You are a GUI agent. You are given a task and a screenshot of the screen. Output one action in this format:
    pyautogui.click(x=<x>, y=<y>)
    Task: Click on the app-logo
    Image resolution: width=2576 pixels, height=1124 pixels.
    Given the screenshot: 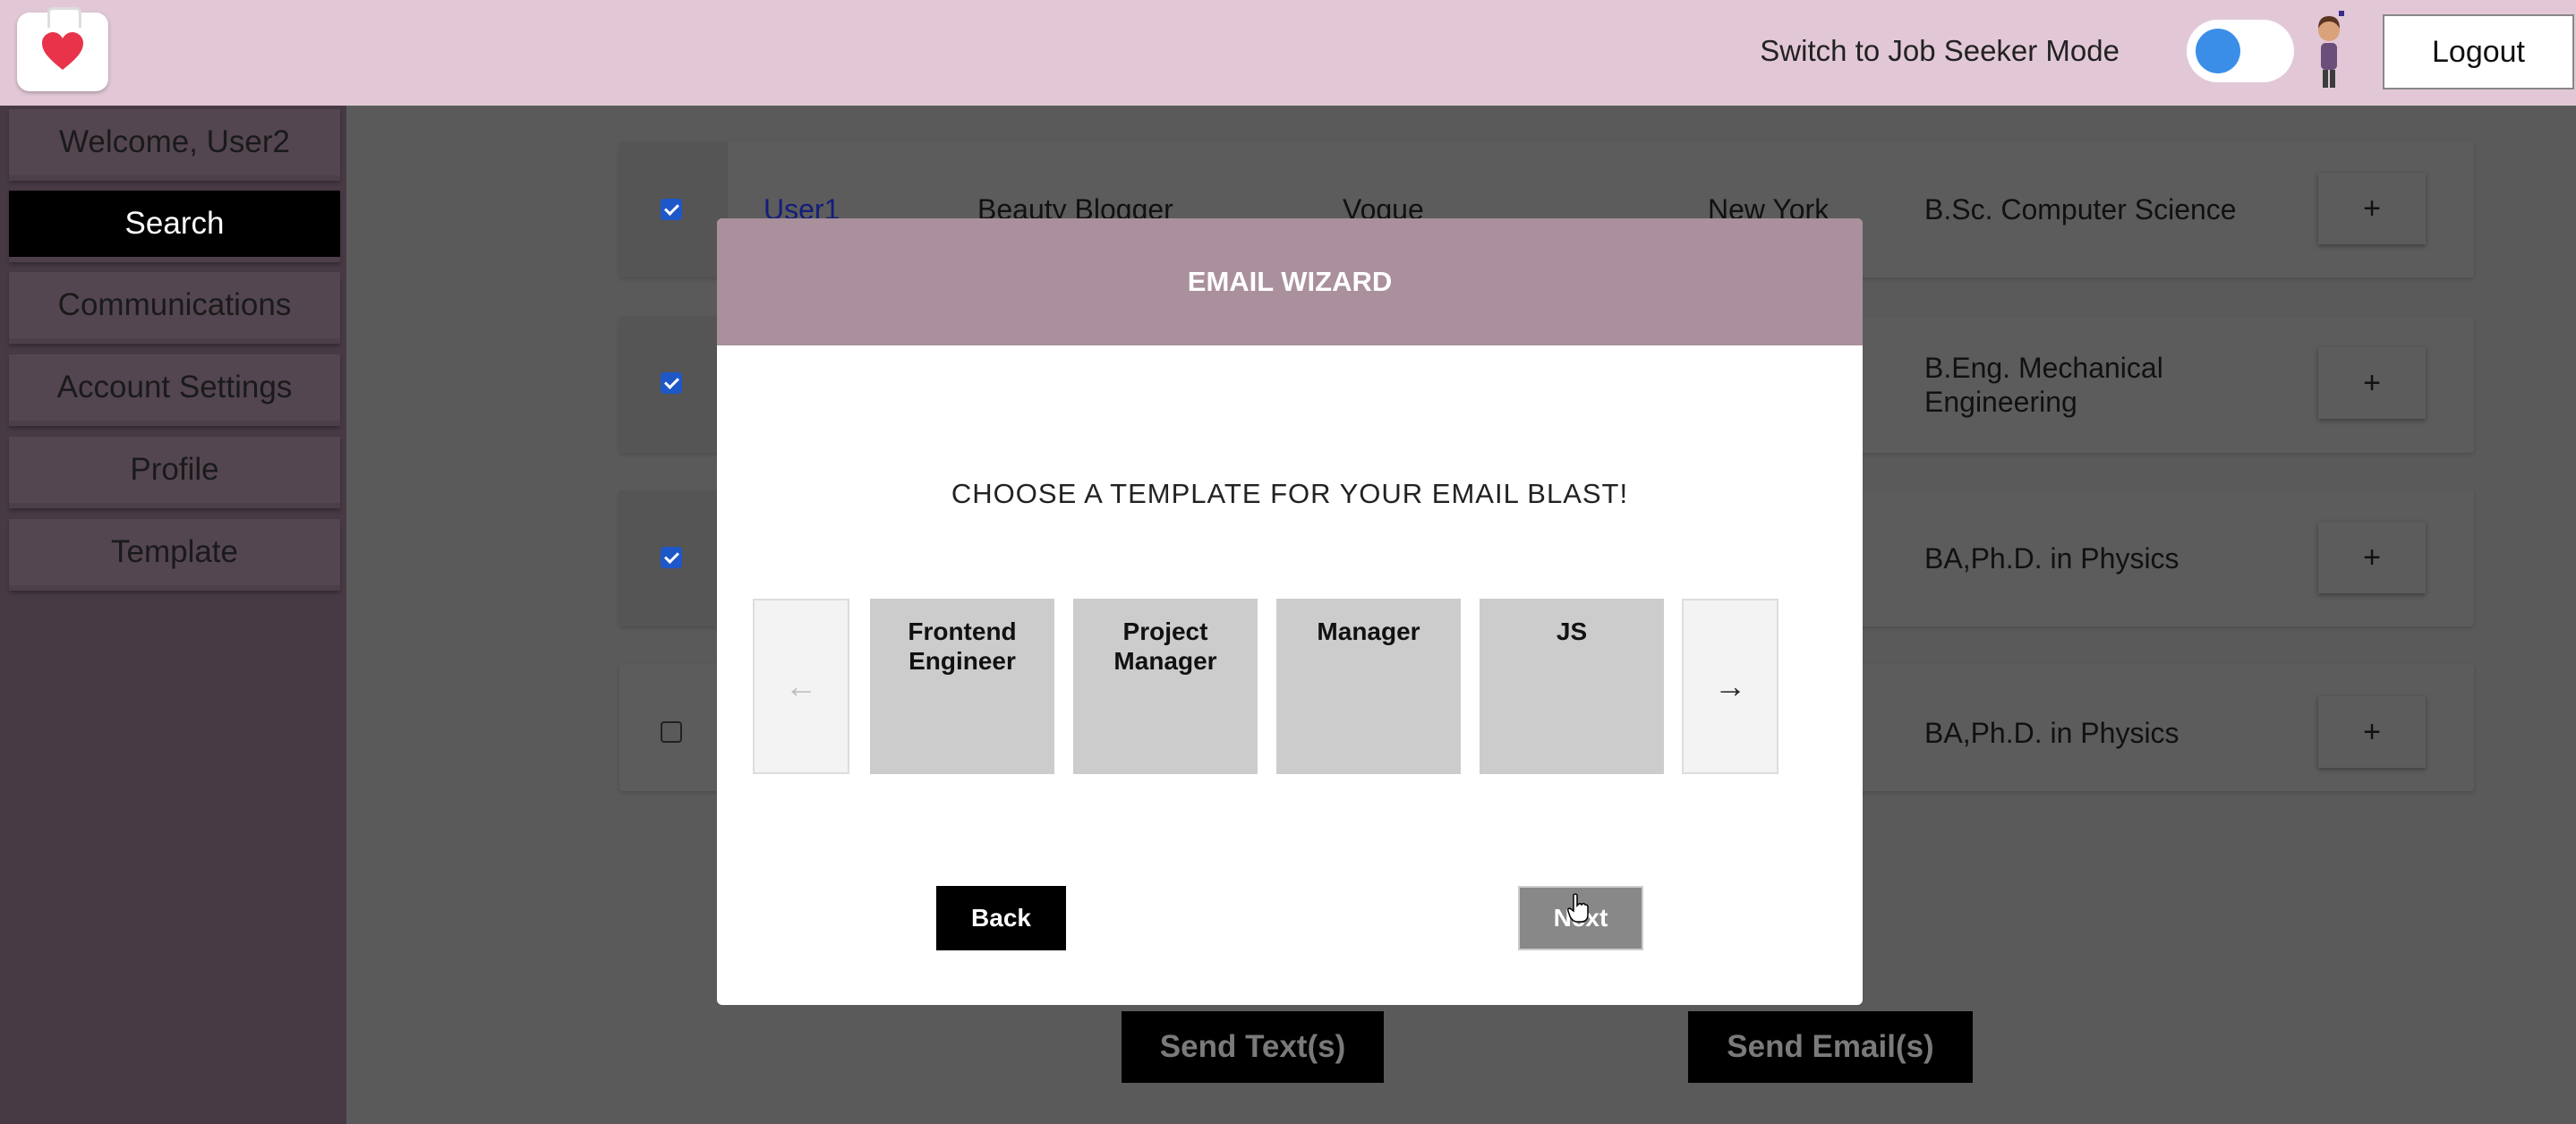 What is the action you would take?
    pyautogui.click(x=62, y=49)
    